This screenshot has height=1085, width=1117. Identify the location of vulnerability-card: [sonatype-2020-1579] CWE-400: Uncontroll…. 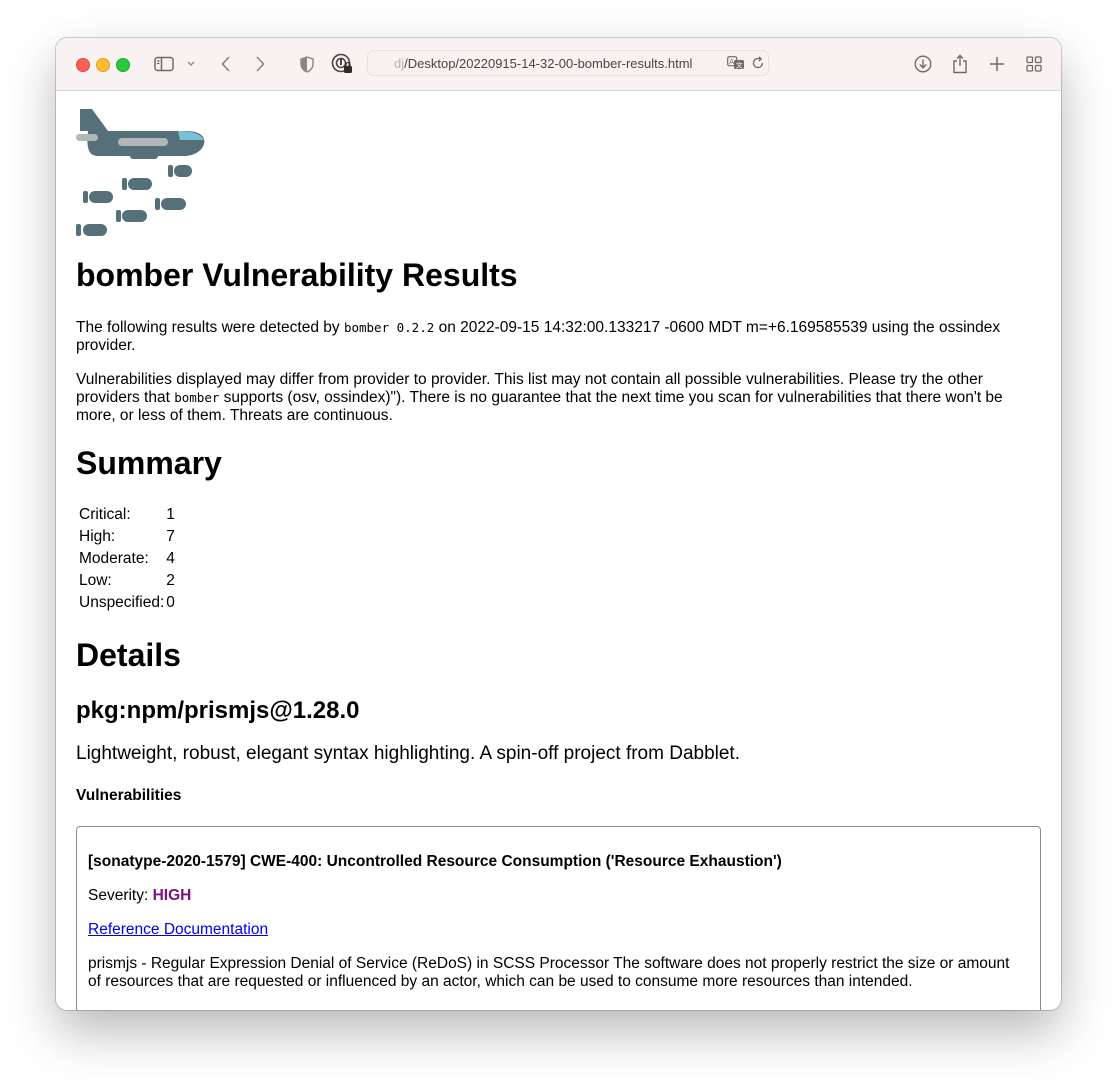
(558, 918).